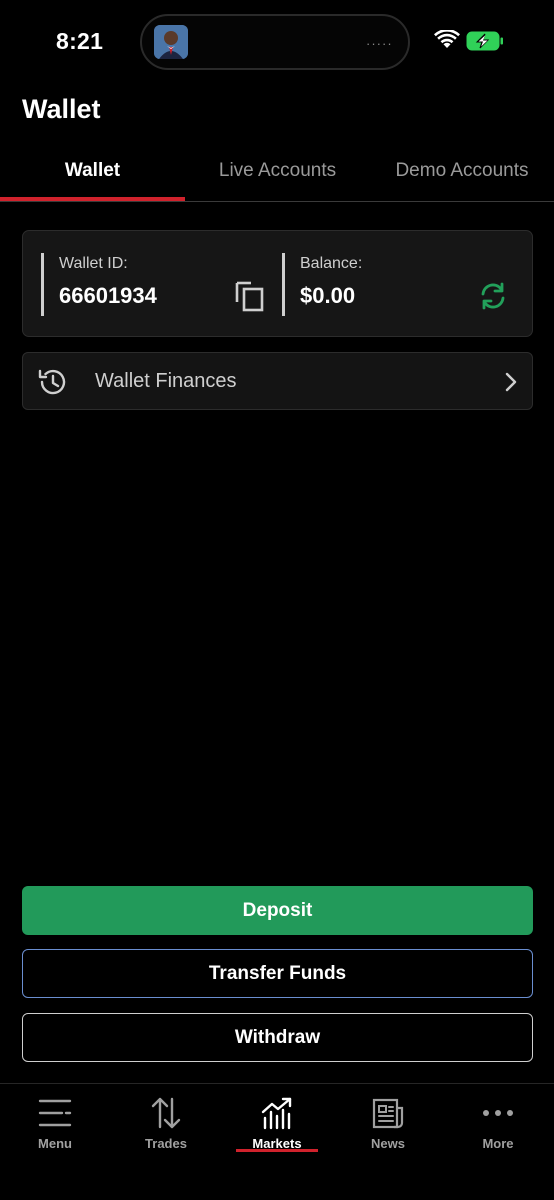  What do you see at coordinates (166, 1113) in the screenshot?
I see `trades-icon` at bounding box center [166, 1113].